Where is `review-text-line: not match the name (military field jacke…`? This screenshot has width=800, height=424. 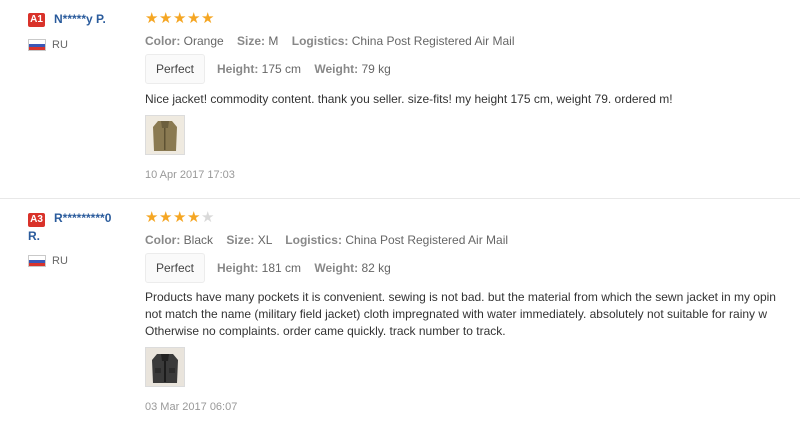 review-text-line: not match the name (military field jacke… is located at coordinates (456, 314).